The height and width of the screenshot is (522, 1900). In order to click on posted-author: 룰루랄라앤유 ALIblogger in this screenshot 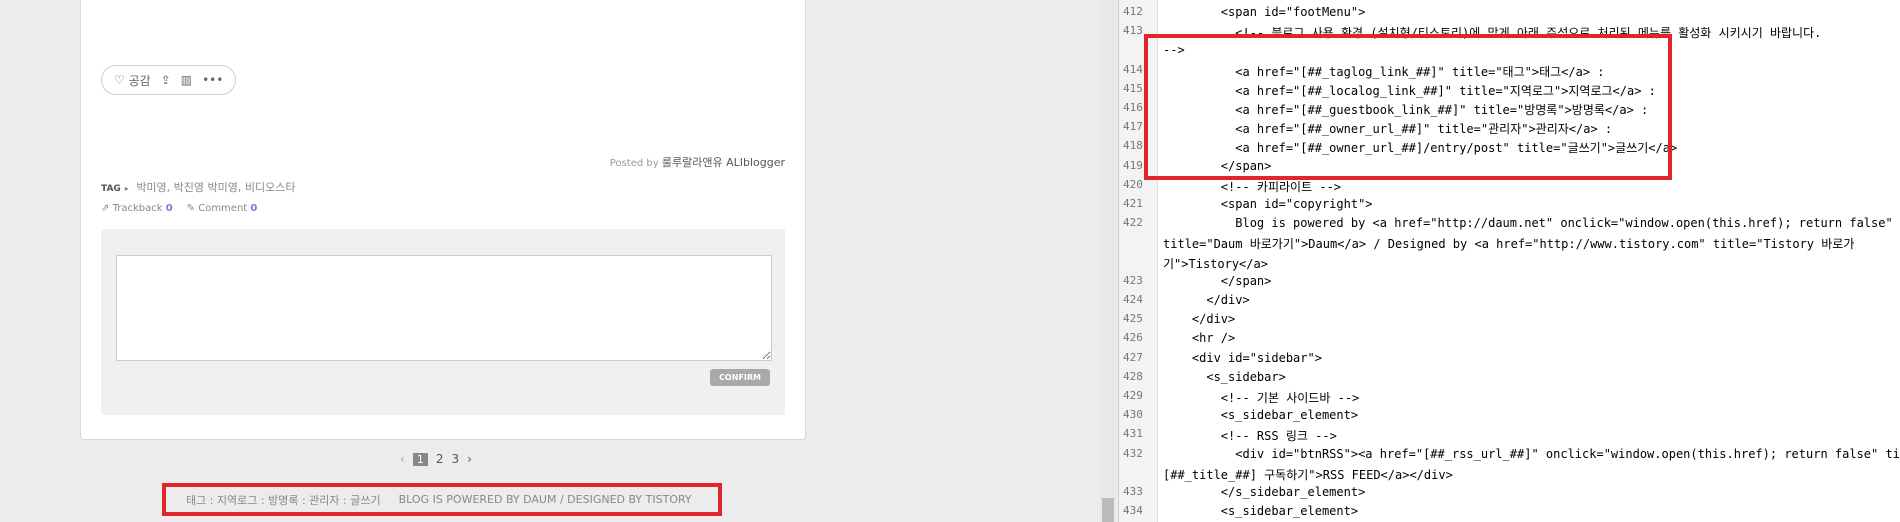, I will do `click(723, 162)`.